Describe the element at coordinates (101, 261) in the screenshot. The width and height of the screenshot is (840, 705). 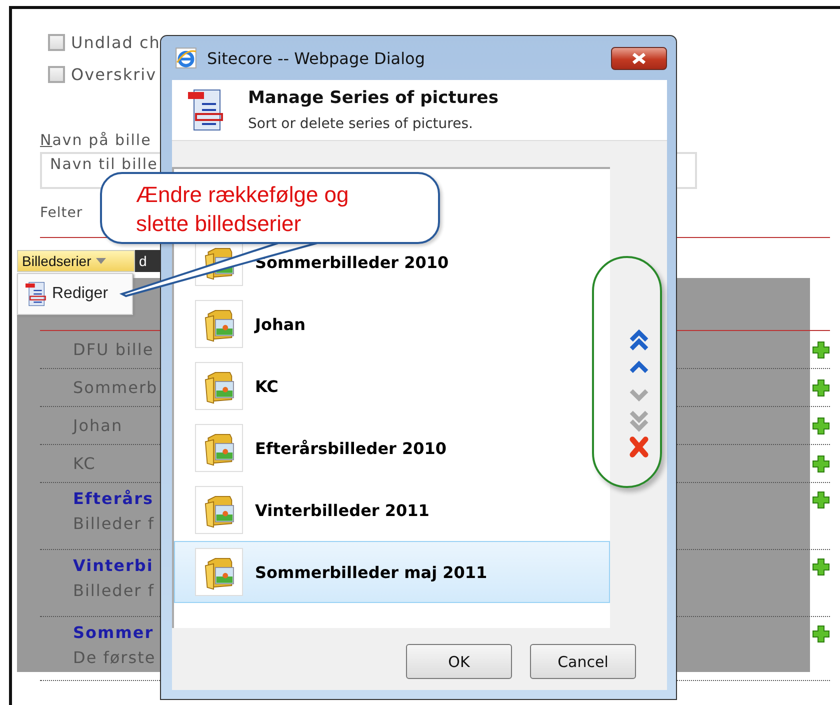
I see `caret-icon` at that location.